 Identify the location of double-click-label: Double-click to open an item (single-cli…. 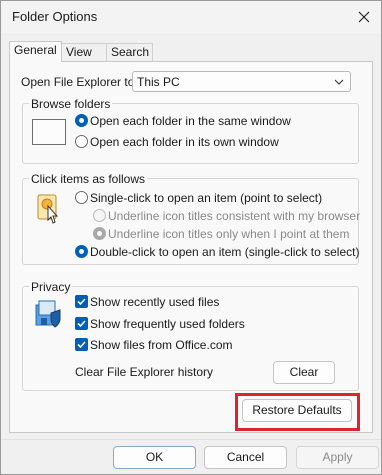
(225, 252).